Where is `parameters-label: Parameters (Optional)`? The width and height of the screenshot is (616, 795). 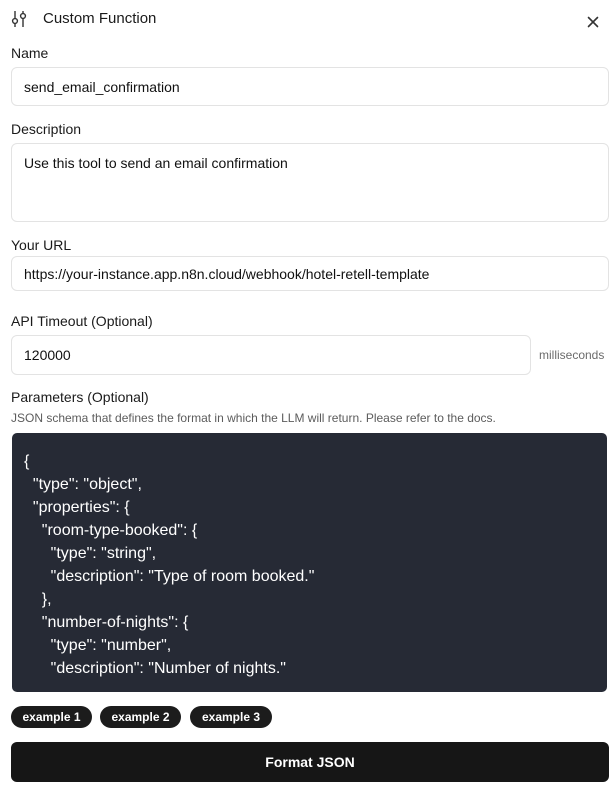
parameters-label: Parameters (Optional) is located at coordinates (80, 397).